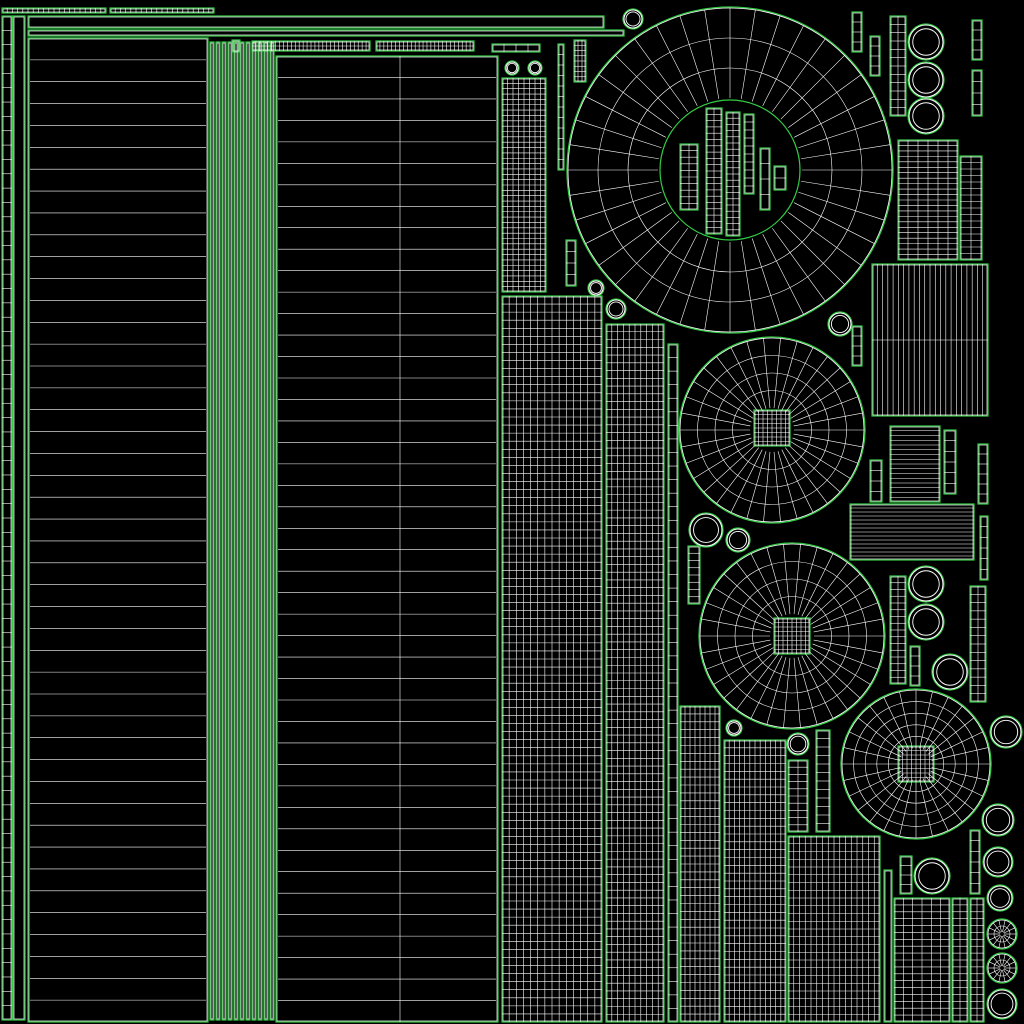  I want to click on ring-b2-inner, so click(734, 728).